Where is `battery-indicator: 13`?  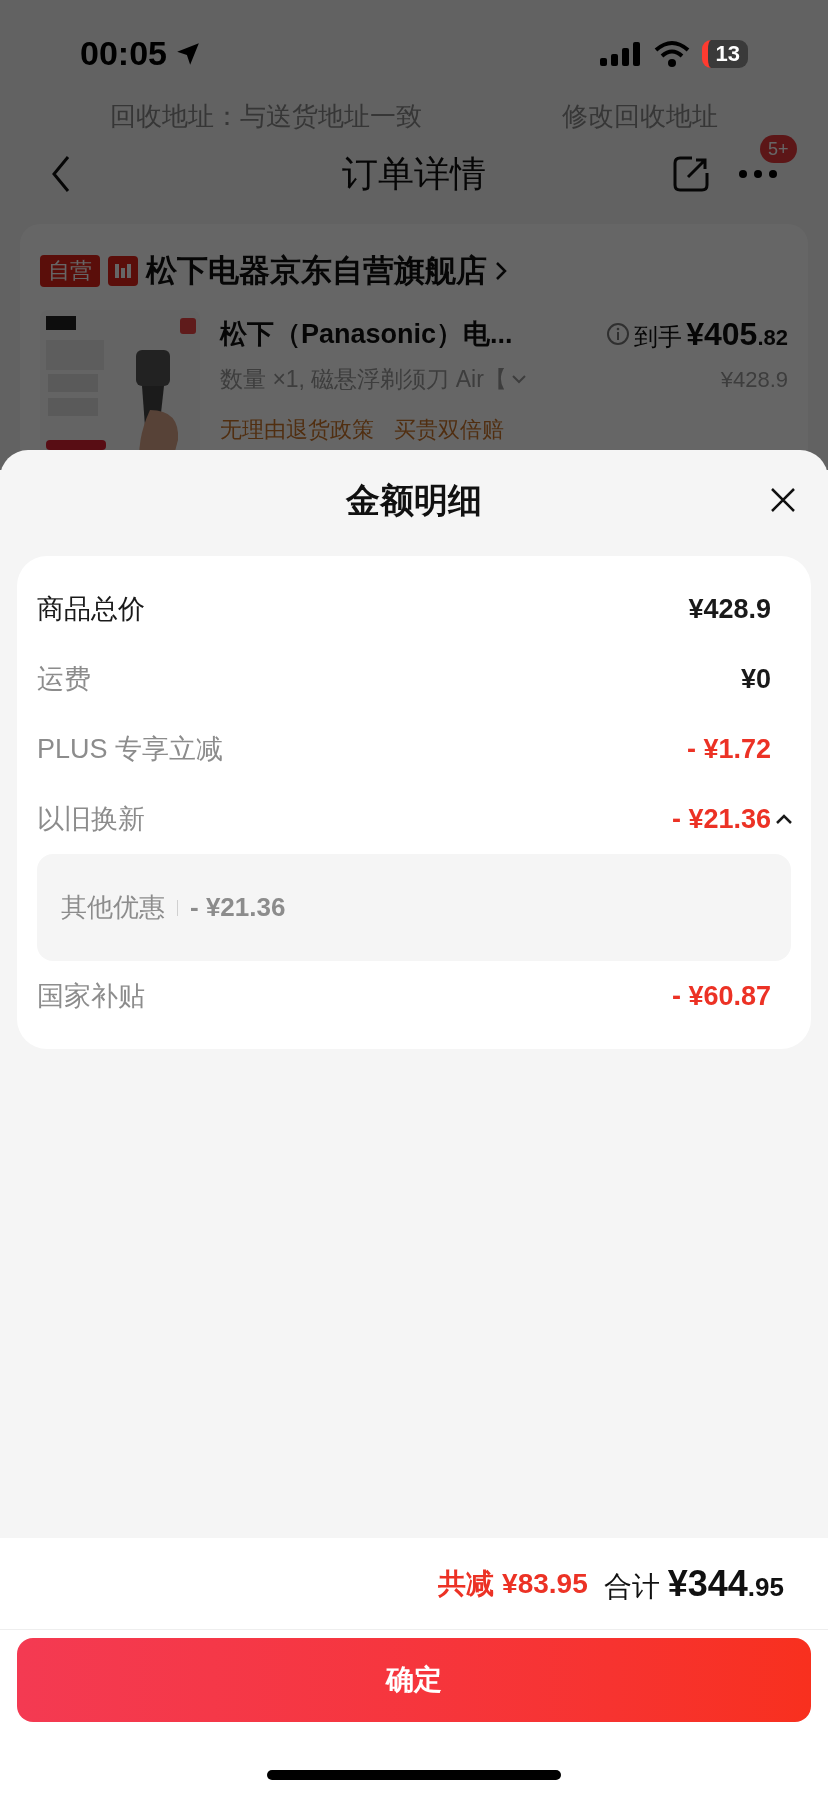 battery-indicator: 13 is located at coordinates (724, 53).